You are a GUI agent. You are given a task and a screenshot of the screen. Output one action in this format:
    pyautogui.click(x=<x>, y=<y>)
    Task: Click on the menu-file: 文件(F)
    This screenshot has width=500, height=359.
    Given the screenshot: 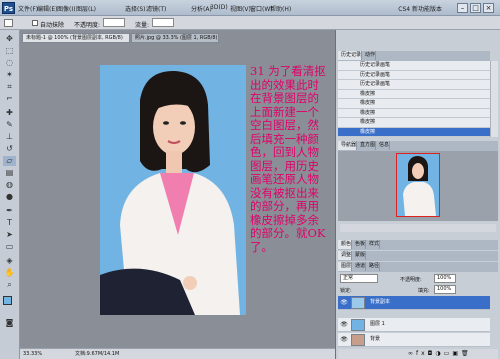 What is the action you would take?
    pyautogui.click(x=28, y=8)
    